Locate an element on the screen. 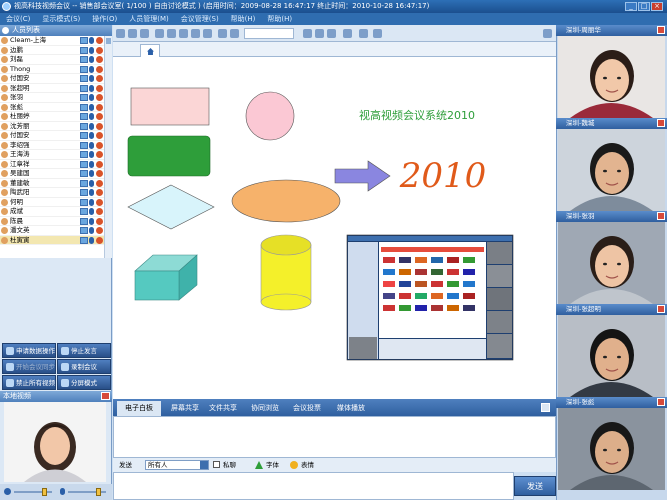 This screenshot has width=667, height=500. chevron-down-icon is located at coordinates (204, 465).